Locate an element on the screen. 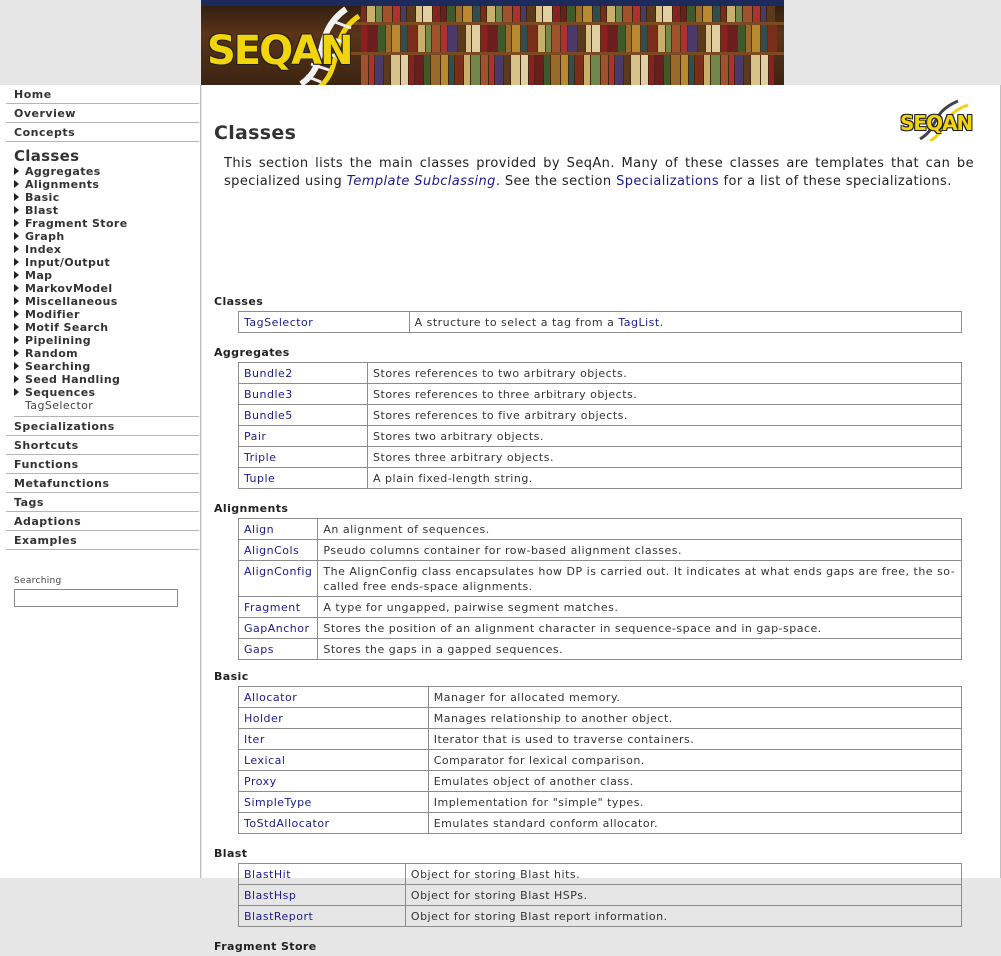 The height and width of the screenshot is (956, 1001). class-link: Bundle3 is located at coordinates (303, 394).